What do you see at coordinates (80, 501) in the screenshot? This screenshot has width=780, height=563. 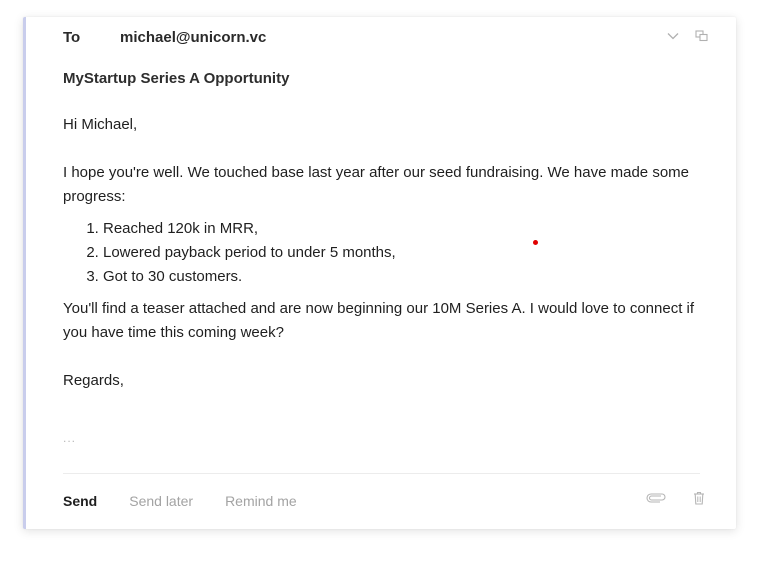 I see `send-button: Send` at bounding box center [80, 501].